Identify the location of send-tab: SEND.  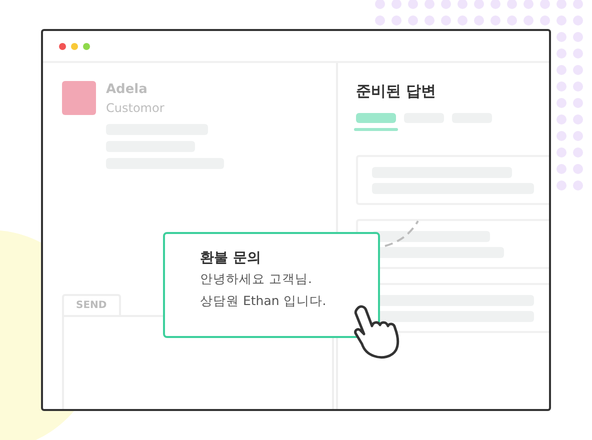
(91, 304).